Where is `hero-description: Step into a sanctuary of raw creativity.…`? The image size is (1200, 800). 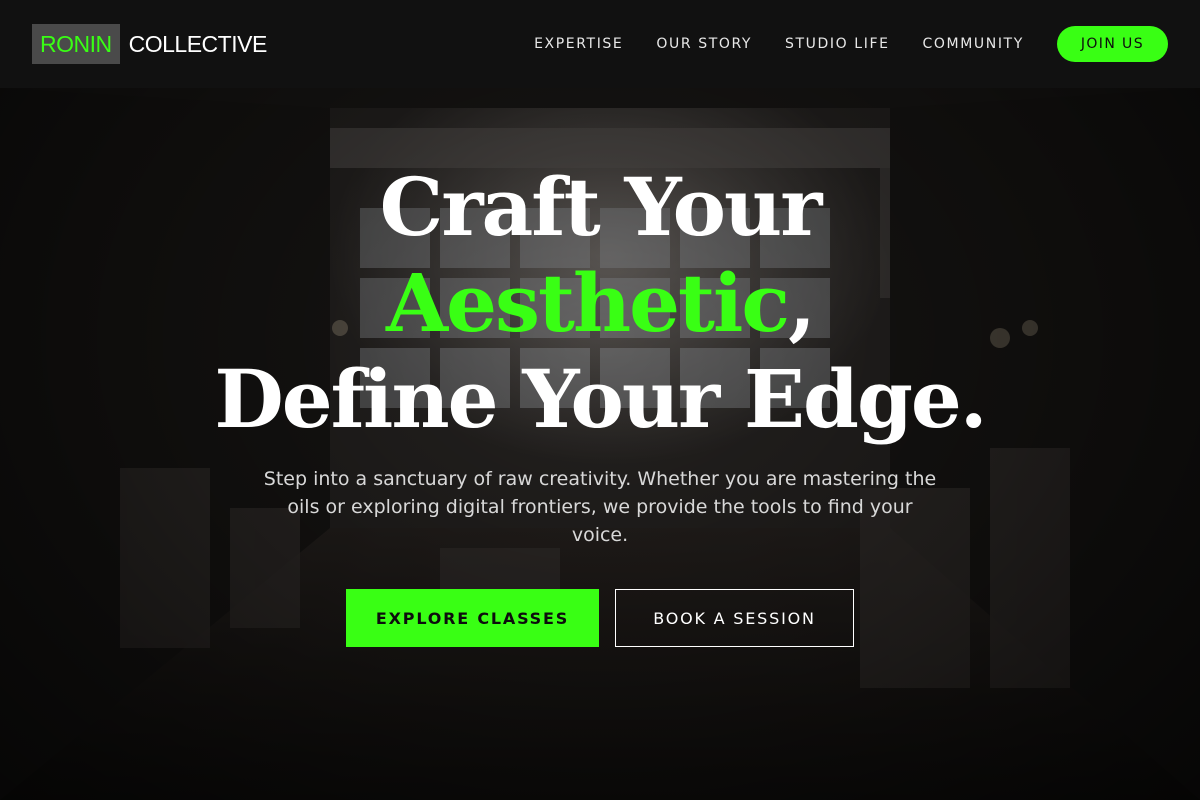
hero-description: Step into a sanctuary of raw creativity.… is located at coordinates (600, 507).